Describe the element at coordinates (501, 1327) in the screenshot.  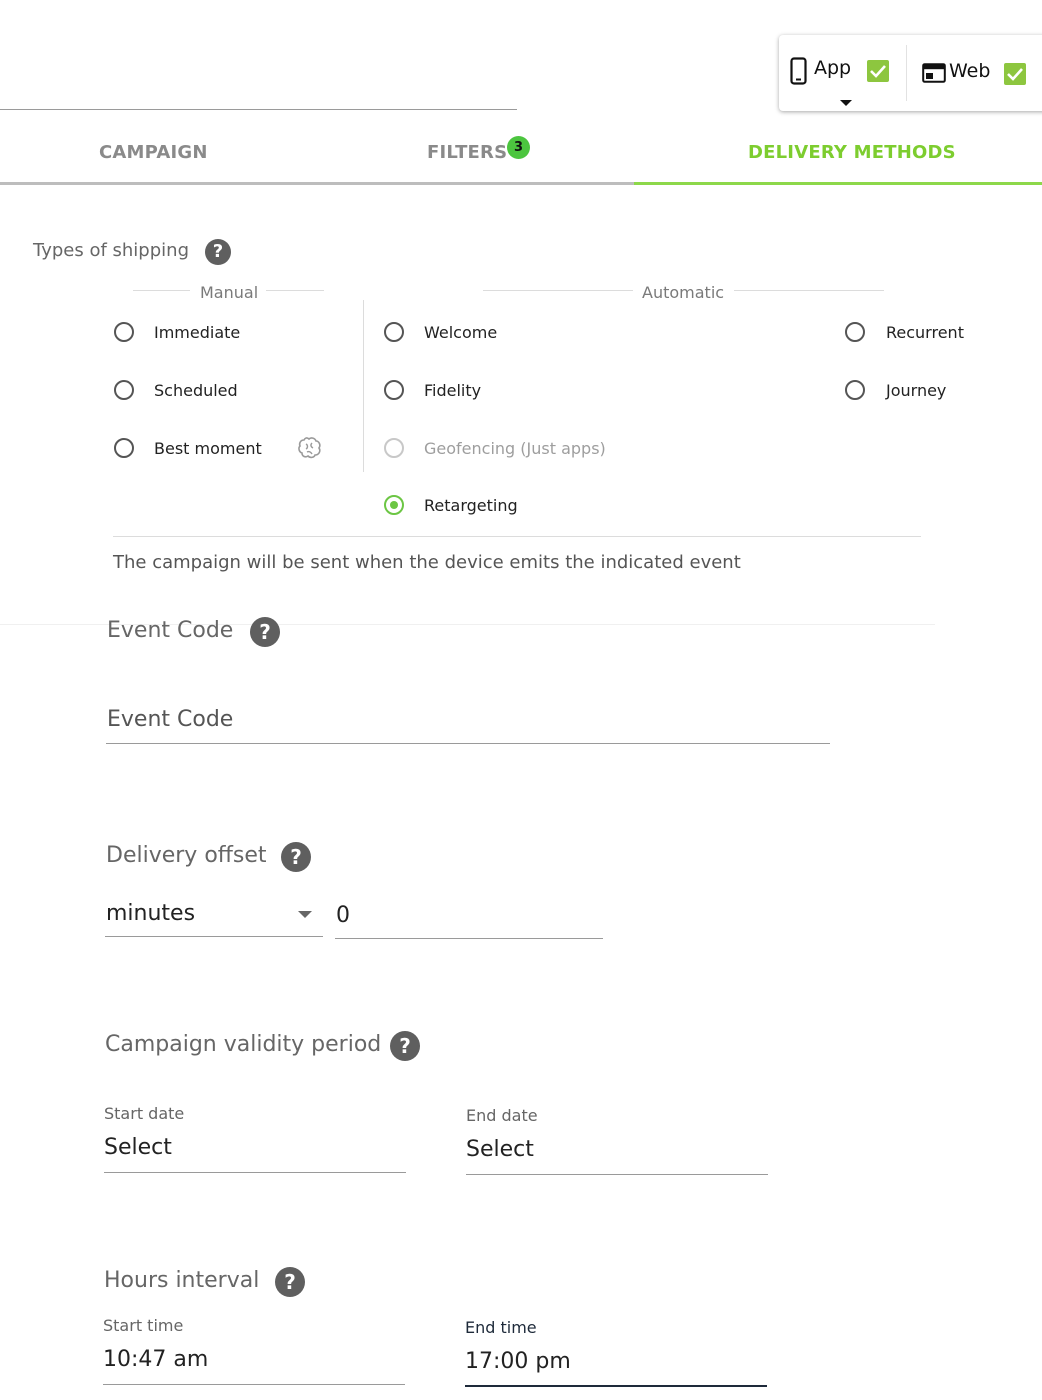
I see `end-time-label: End time` at that location.